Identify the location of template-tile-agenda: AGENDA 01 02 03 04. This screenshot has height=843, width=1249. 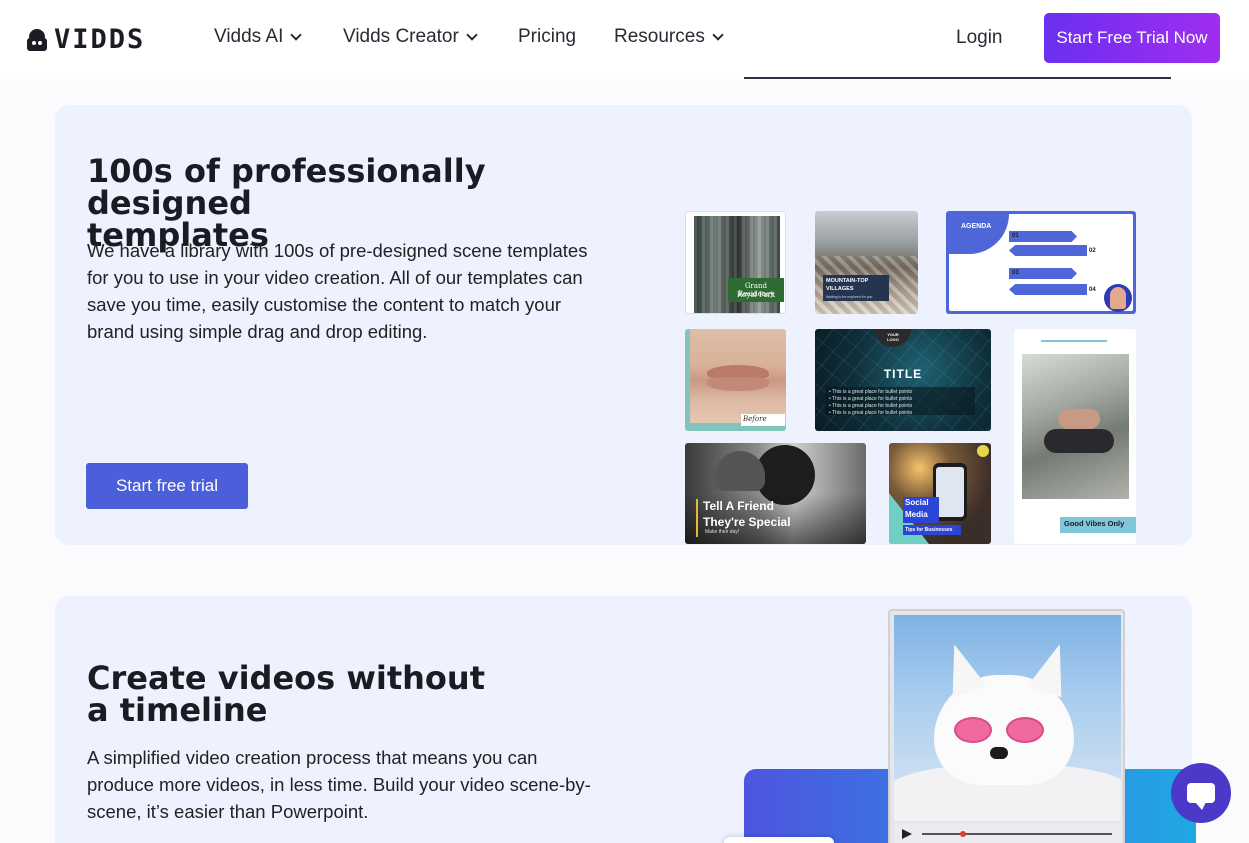
(1041, 262).